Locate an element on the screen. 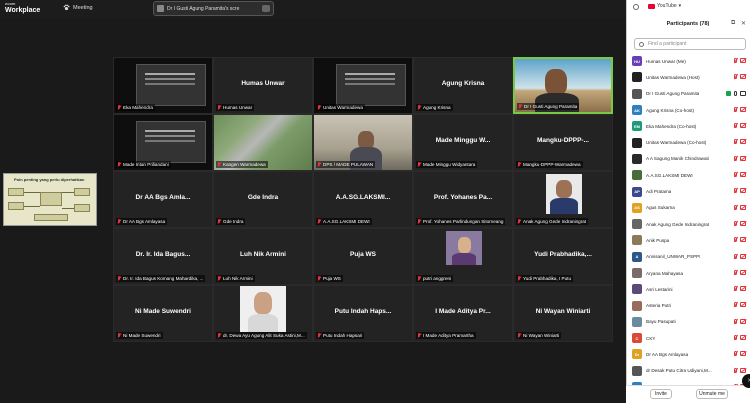 The width and height of the screenshot is (750, 403). video-tile: Ni Wayan Winiarti Ni Wayan Winiarti is located at coordinates (563, 313).